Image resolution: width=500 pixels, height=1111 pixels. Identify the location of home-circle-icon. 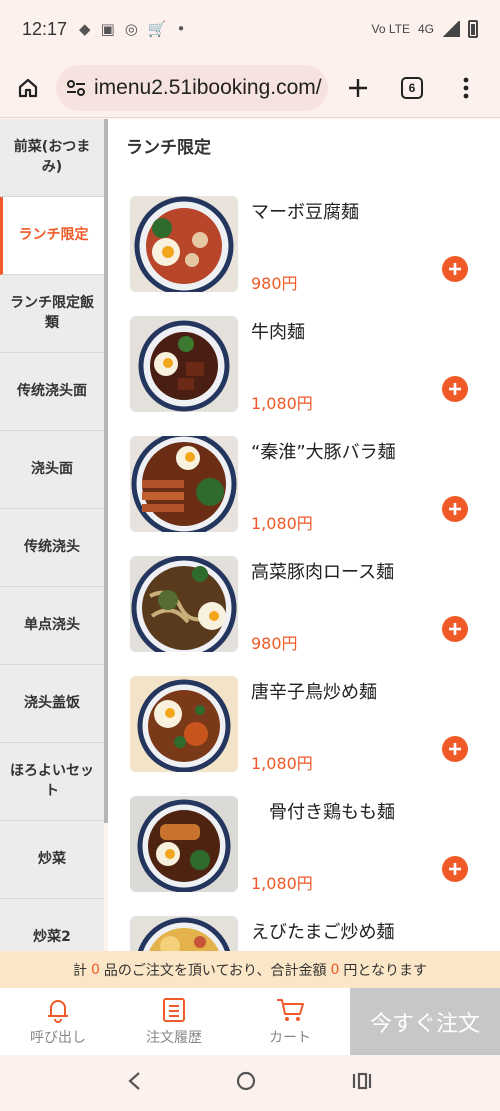
(246, 1083).